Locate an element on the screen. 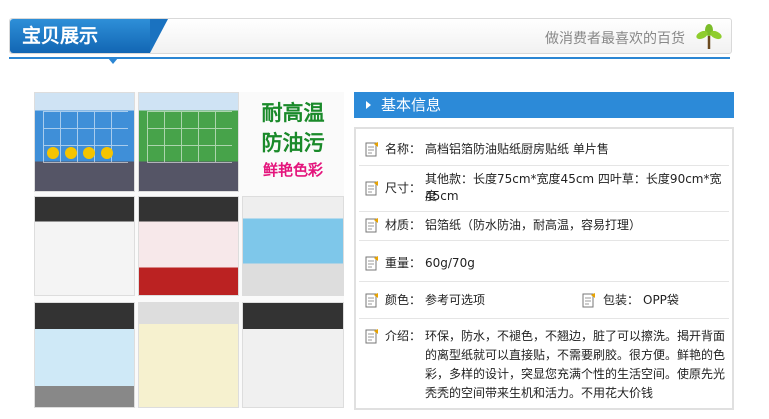 This screenshot has width=769, height=419. header-pointer is located at coordinates (113, 61).